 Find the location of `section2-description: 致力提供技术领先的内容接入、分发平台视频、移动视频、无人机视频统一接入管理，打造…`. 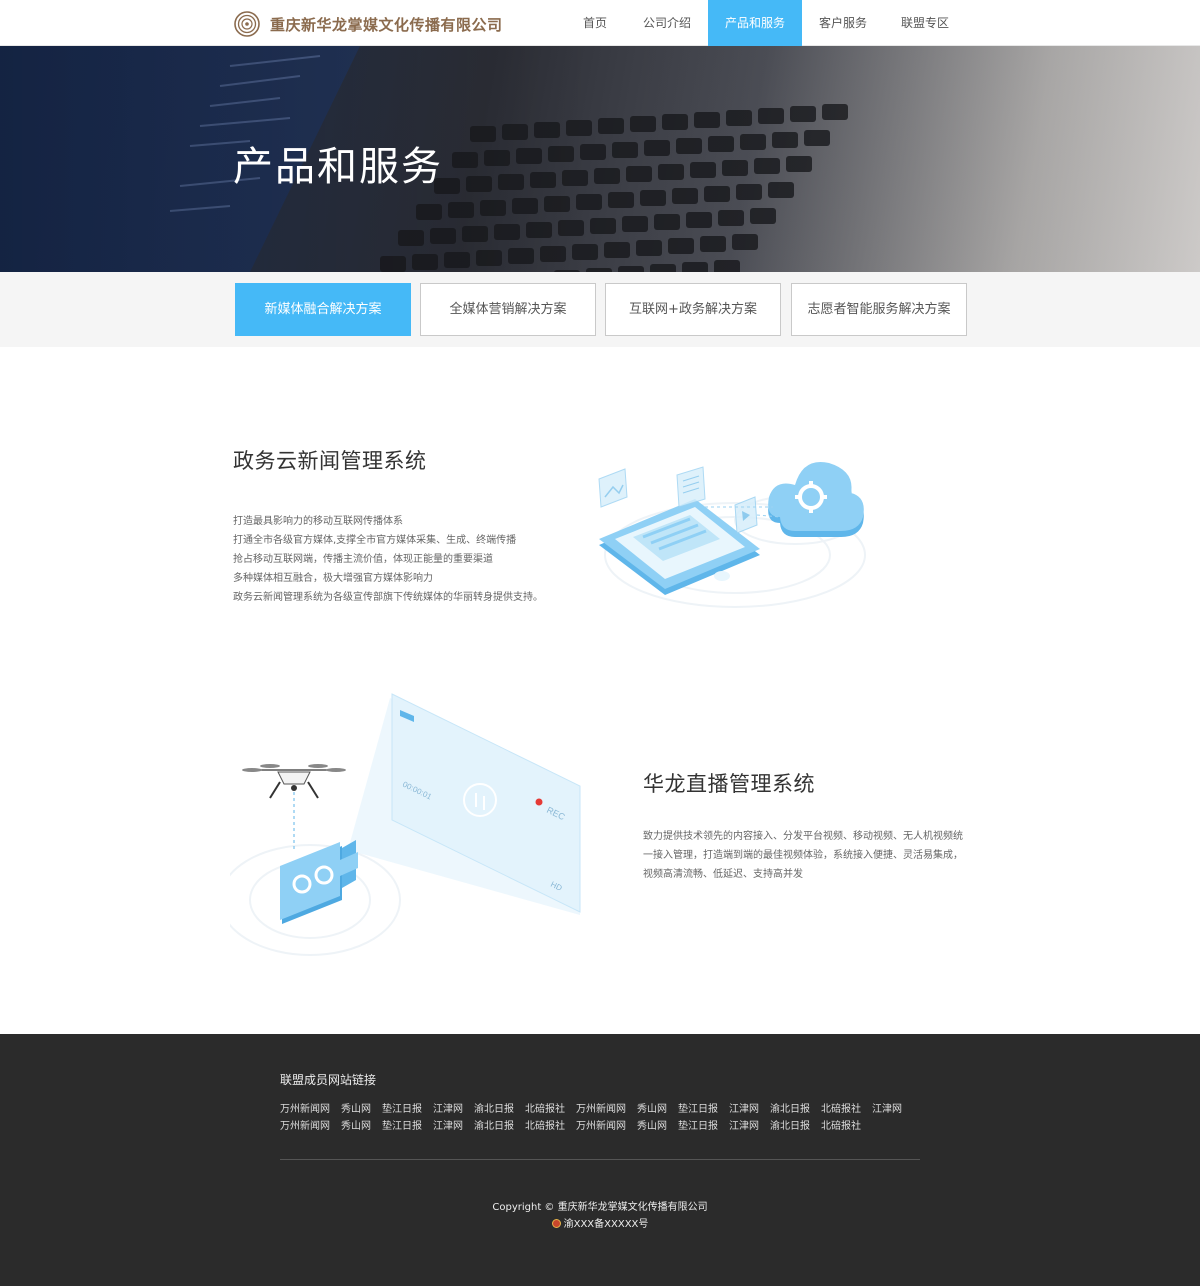

section2-description: 致力提供技术领先的内容接入、分发平台视频、移动视频、无人机视频统一接入管理，打造… is located at coordinates (803, 855).